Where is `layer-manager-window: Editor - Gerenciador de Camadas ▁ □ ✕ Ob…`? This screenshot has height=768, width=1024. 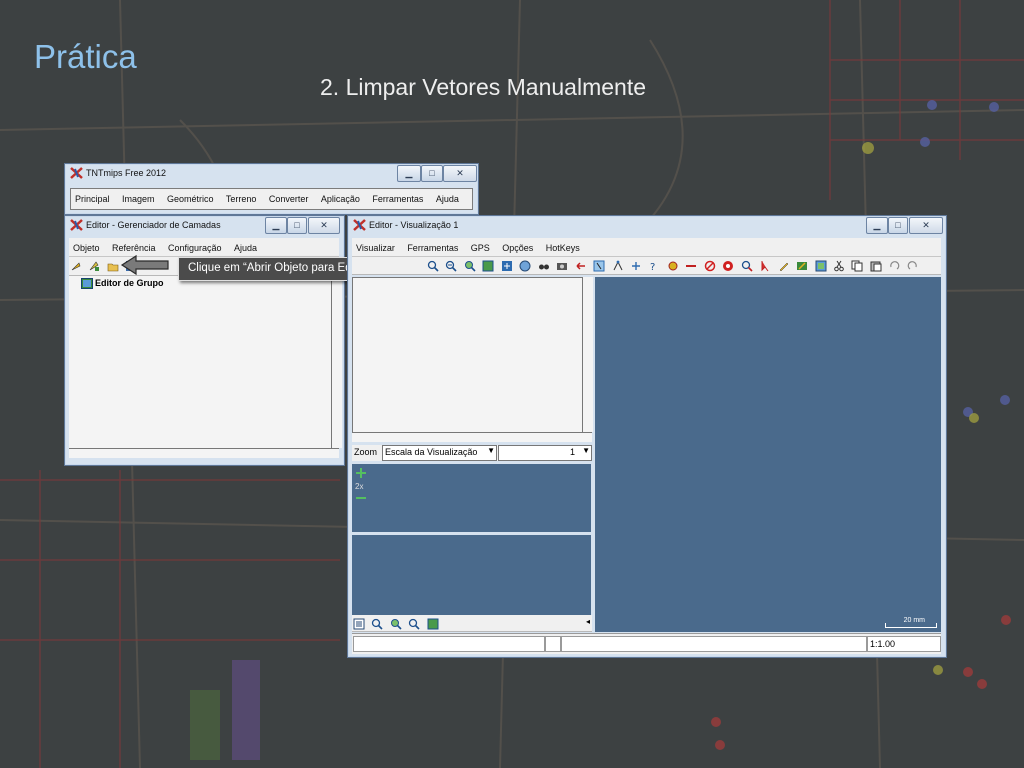 layer-manager-window: Editor - Gerenciador de Camadas ▁ □ ✕ Ob… is located at coordinates (204, 340).